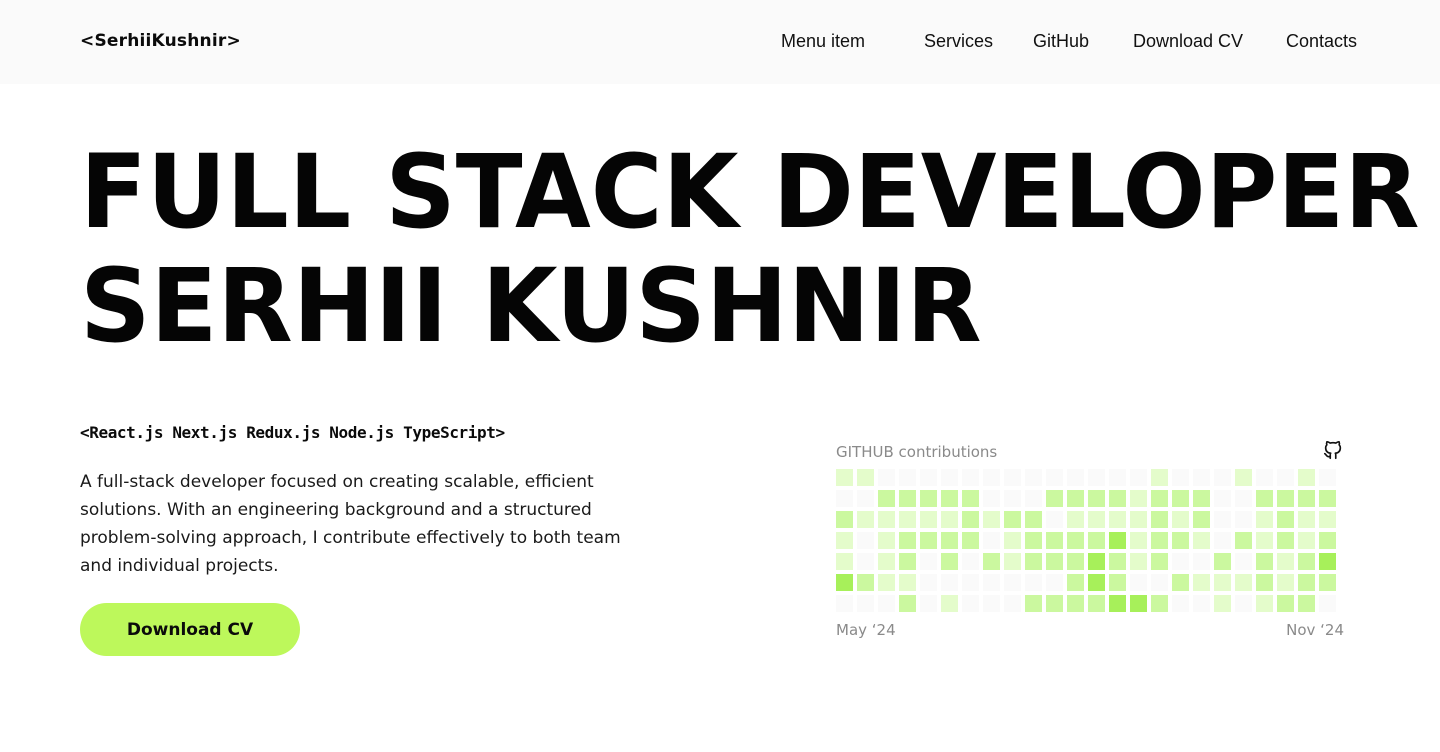  I want to click on grid-end-label: Nov ‘24, so click(1315, 630).